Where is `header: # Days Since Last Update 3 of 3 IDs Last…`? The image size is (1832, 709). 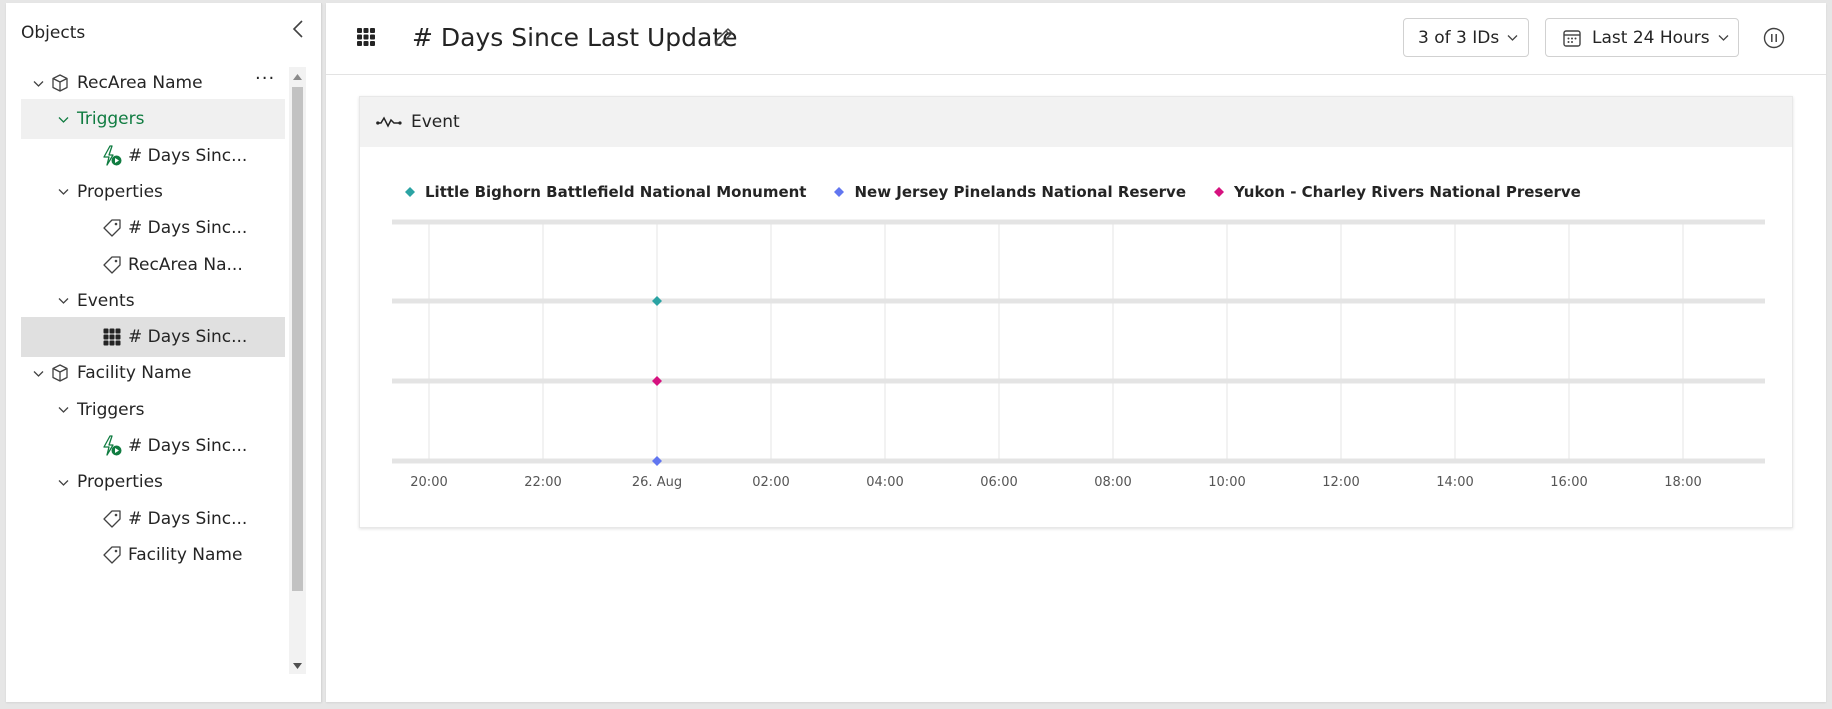 header: # Days Since Last Update 3 of 3 IDs Last… is located at coordinates (1076, 39).